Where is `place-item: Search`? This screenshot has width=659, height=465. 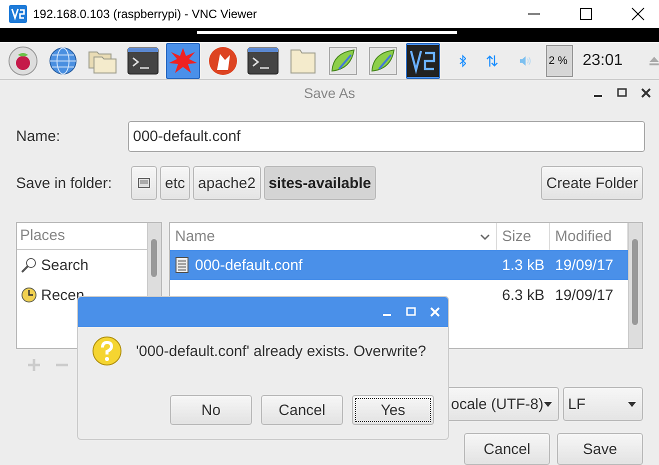
place-item: Search is located at coordinates (82, 265).